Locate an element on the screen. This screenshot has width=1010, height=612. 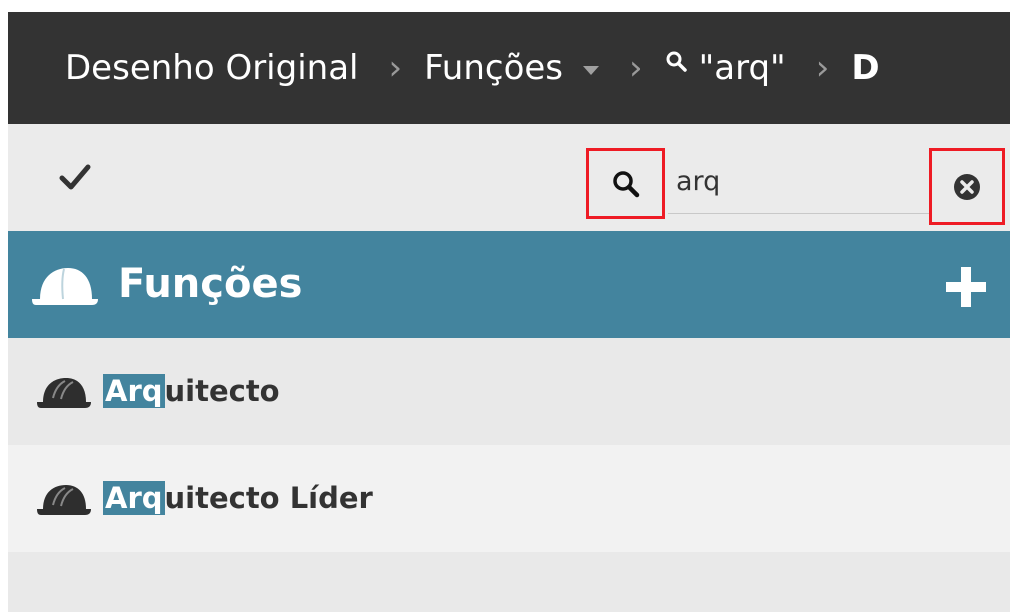
list-item-label-rest: uitecto is located at coordinates (222, 391).